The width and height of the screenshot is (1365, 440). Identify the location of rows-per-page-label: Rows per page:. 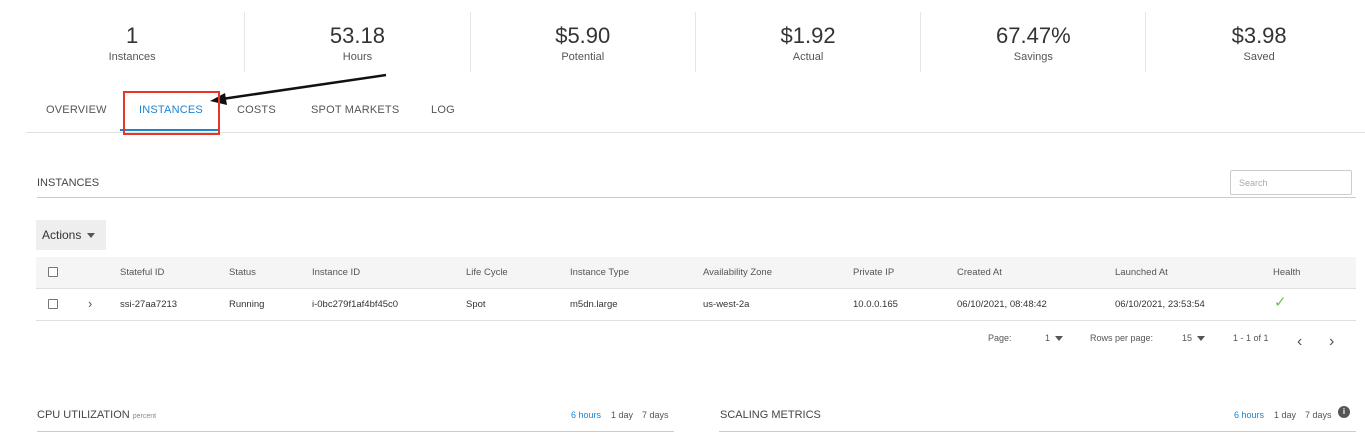
(1122, 338).